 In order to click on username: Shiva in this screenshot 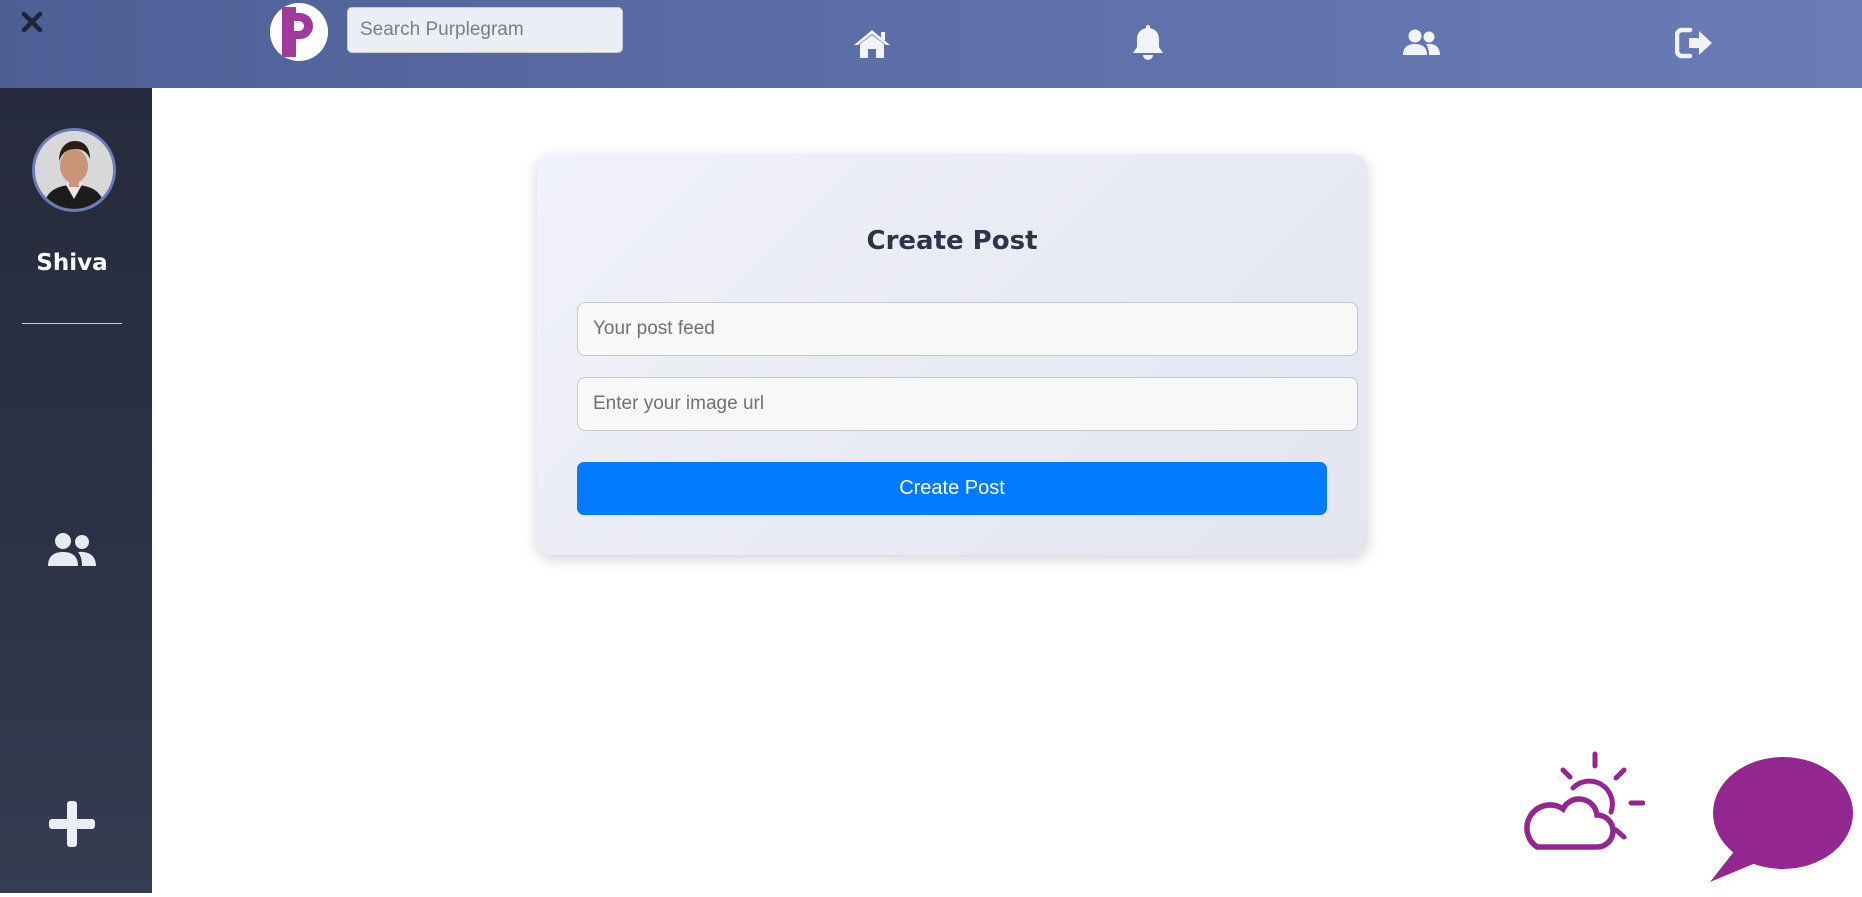, I will do `click(72, 263)`.